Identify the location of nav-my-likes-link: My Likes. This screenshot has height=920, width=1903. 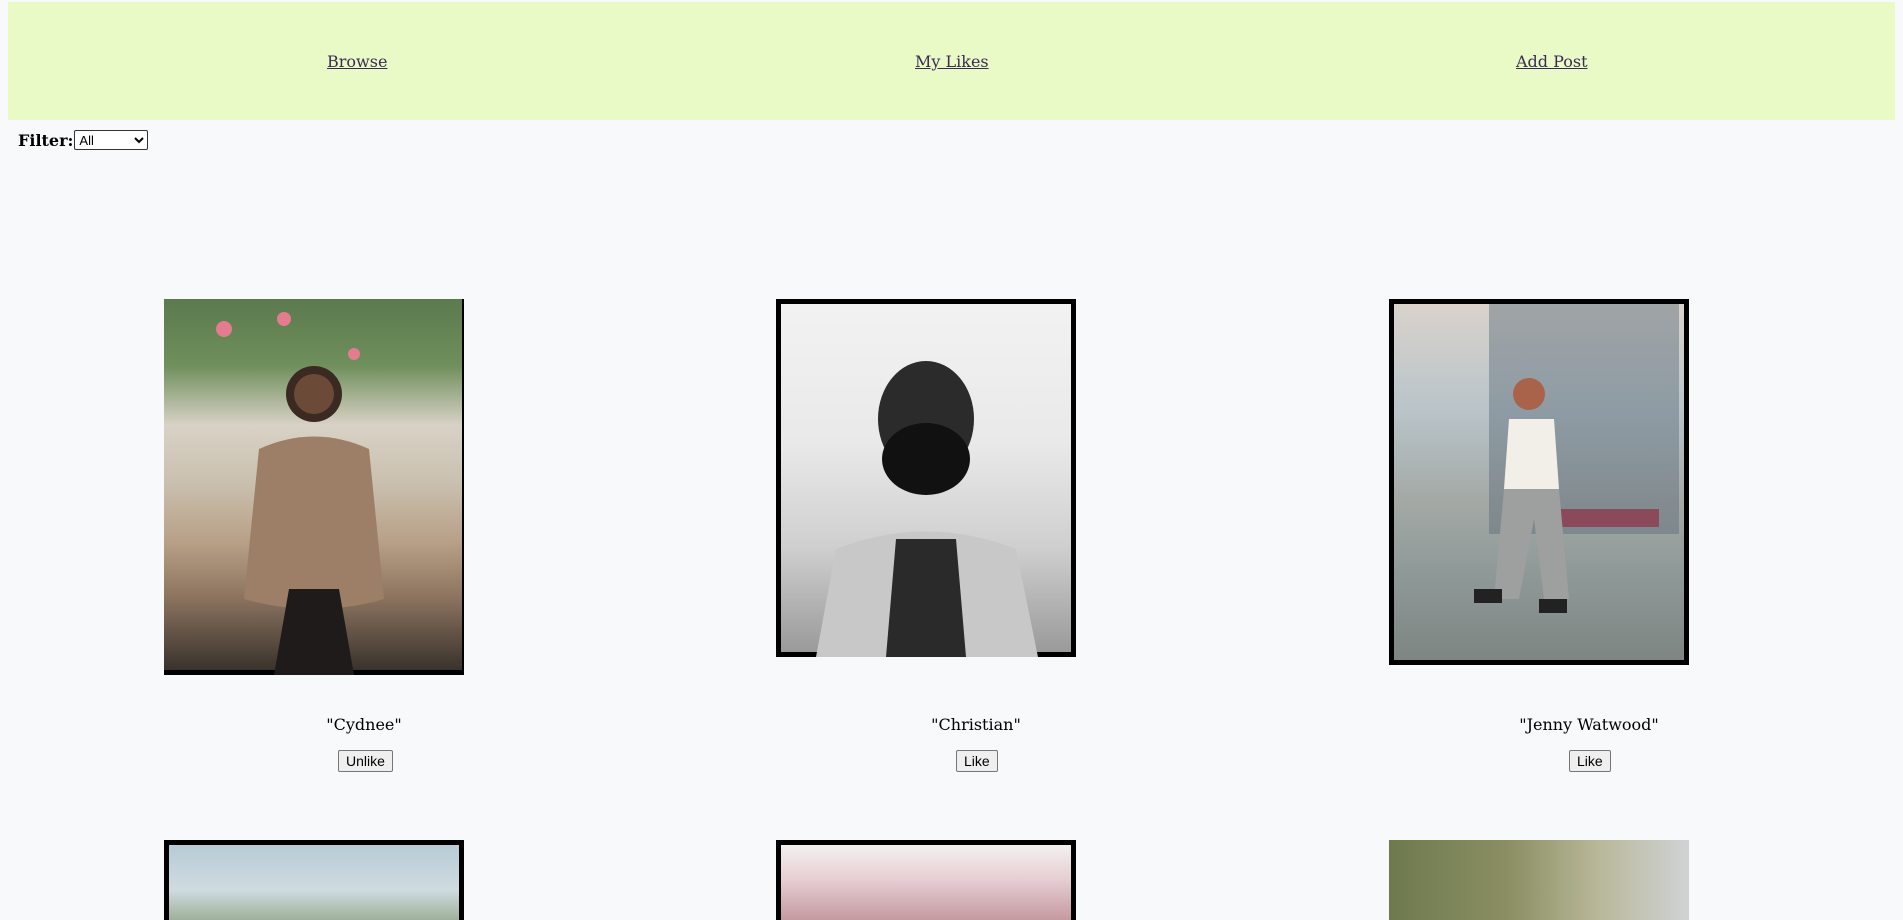
(952, 61).